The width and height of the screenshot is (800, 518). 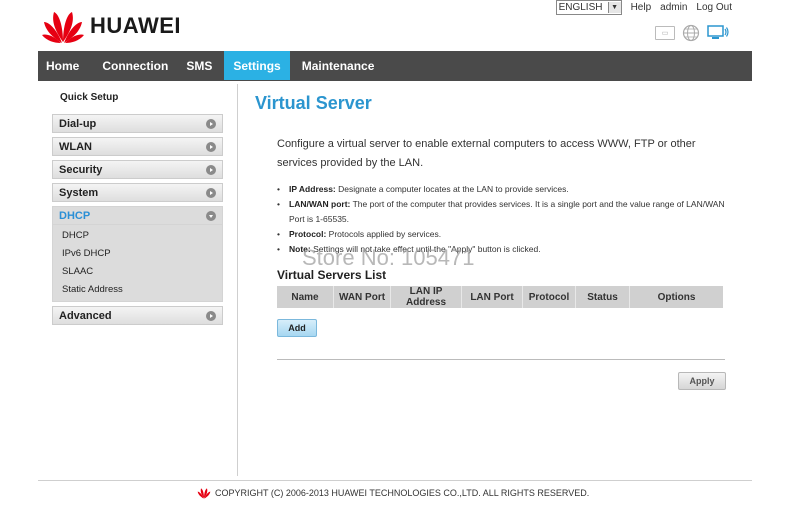 I want to click on sim-icon: ▭, so click(x=665, y=33).